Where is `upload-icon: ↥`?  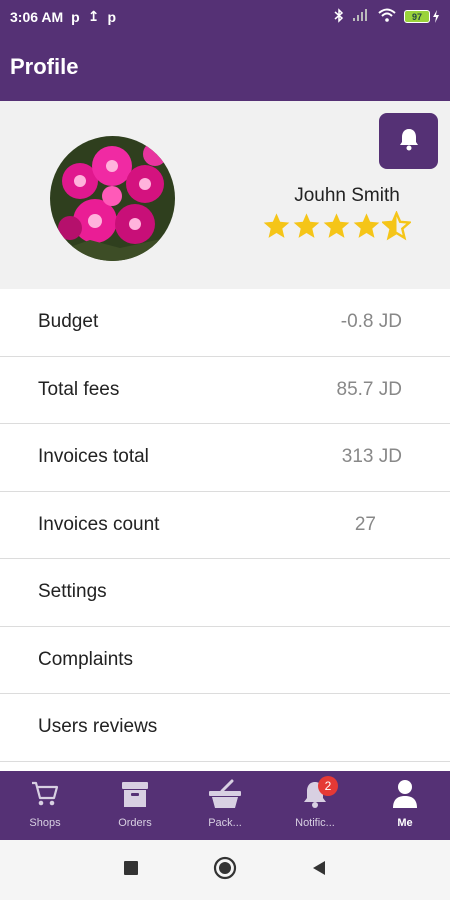 upload-icon: ↥ is located at coordinates (93, 16).